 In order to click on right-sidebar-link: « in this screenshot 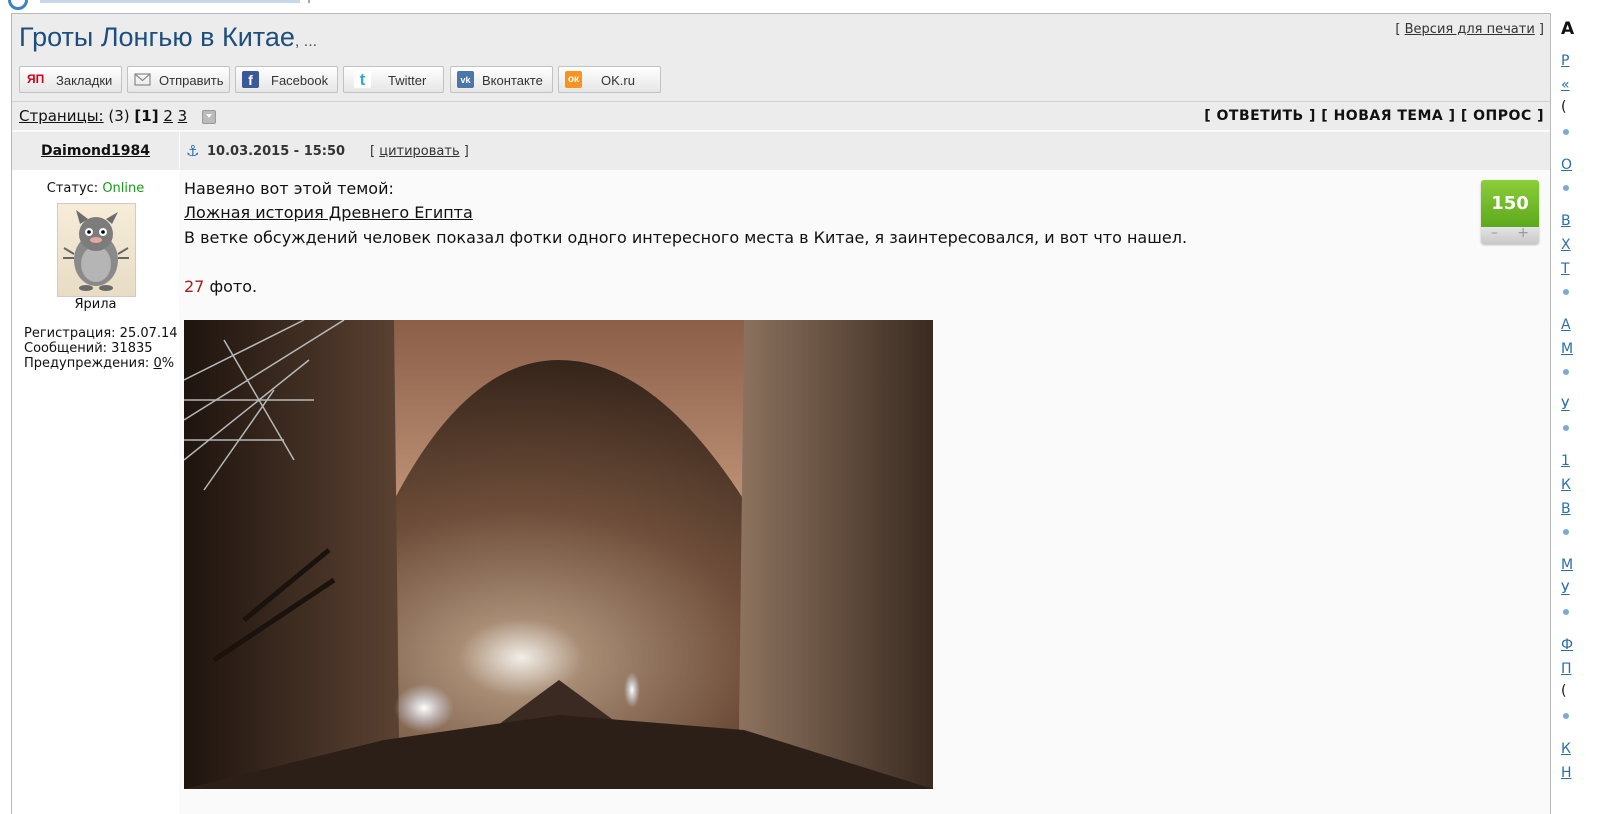, I will do `click(1565, 85)`.